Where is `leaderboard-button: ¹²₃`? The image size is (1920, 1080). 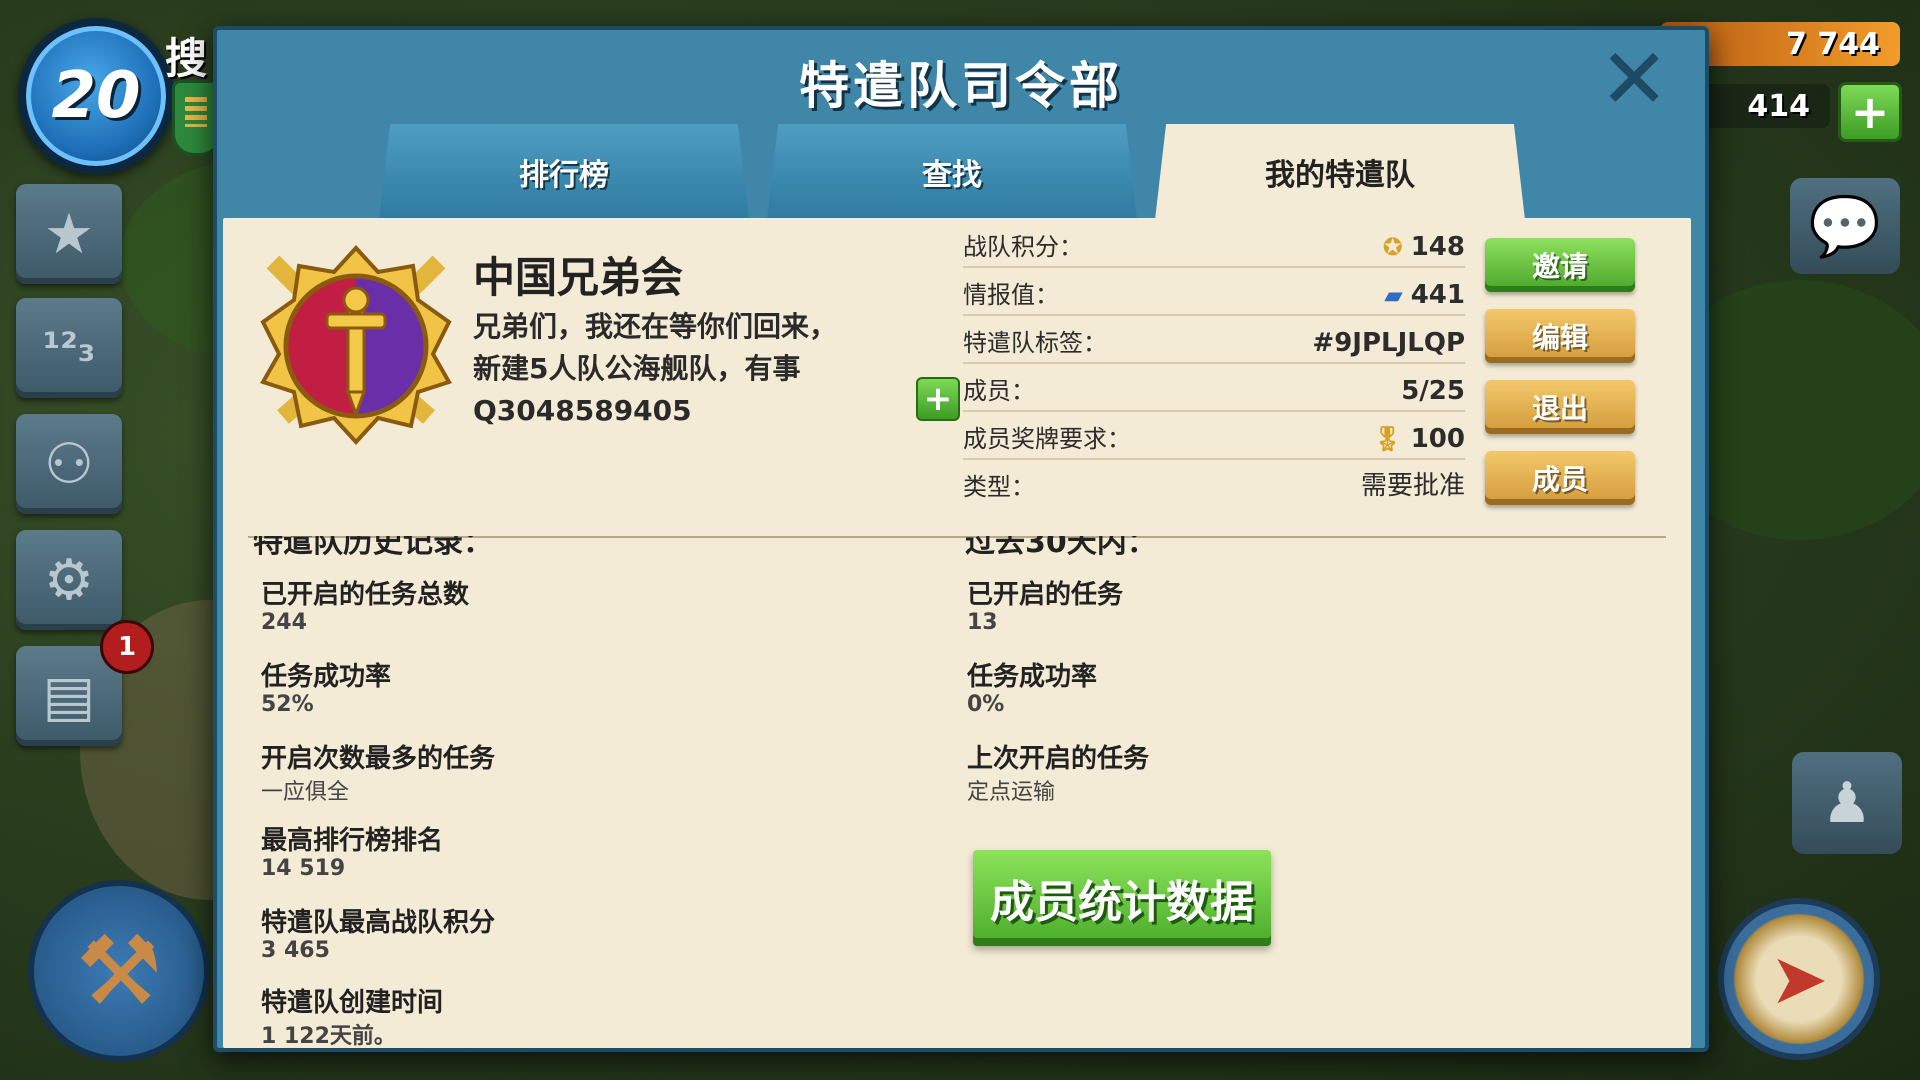 leaderboard-button: ¹²₃ is located at coordinates (69, 348).